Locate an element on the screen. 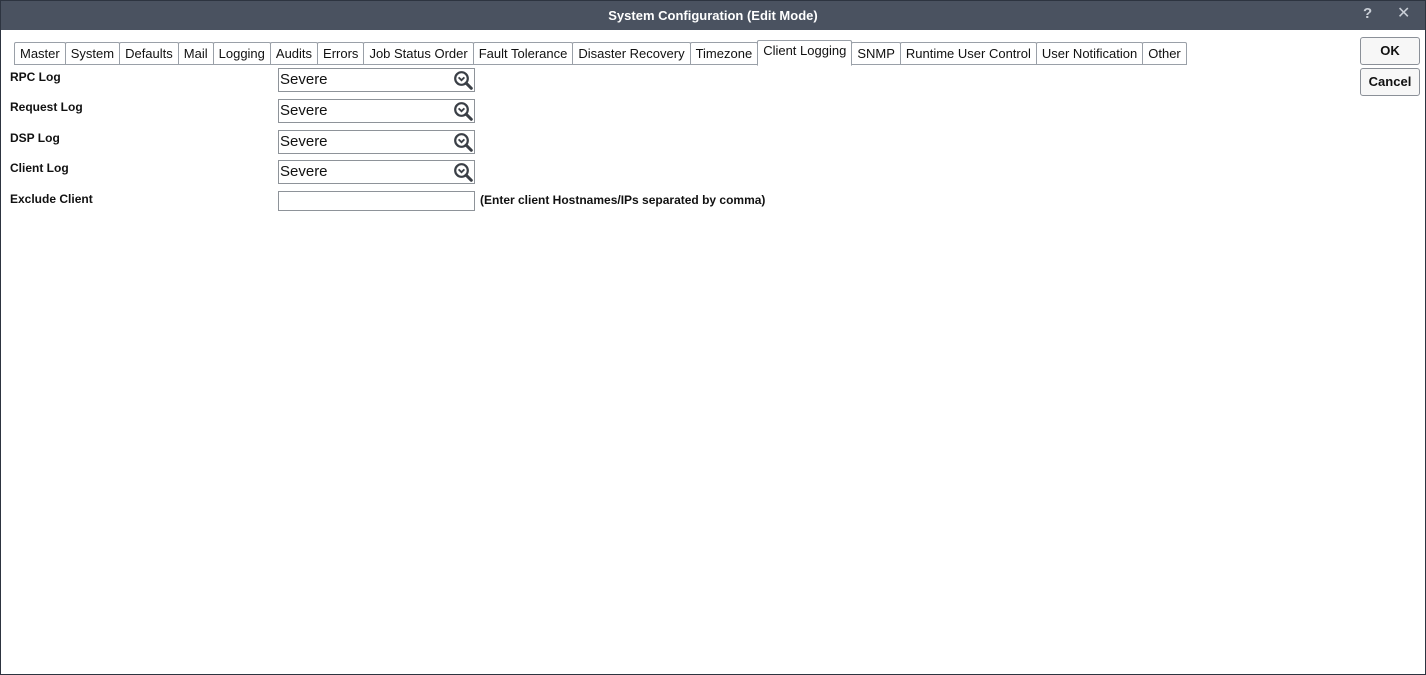 The image size is (1426, 675). tab-errors: Errors is located at coordinates (341, 53).